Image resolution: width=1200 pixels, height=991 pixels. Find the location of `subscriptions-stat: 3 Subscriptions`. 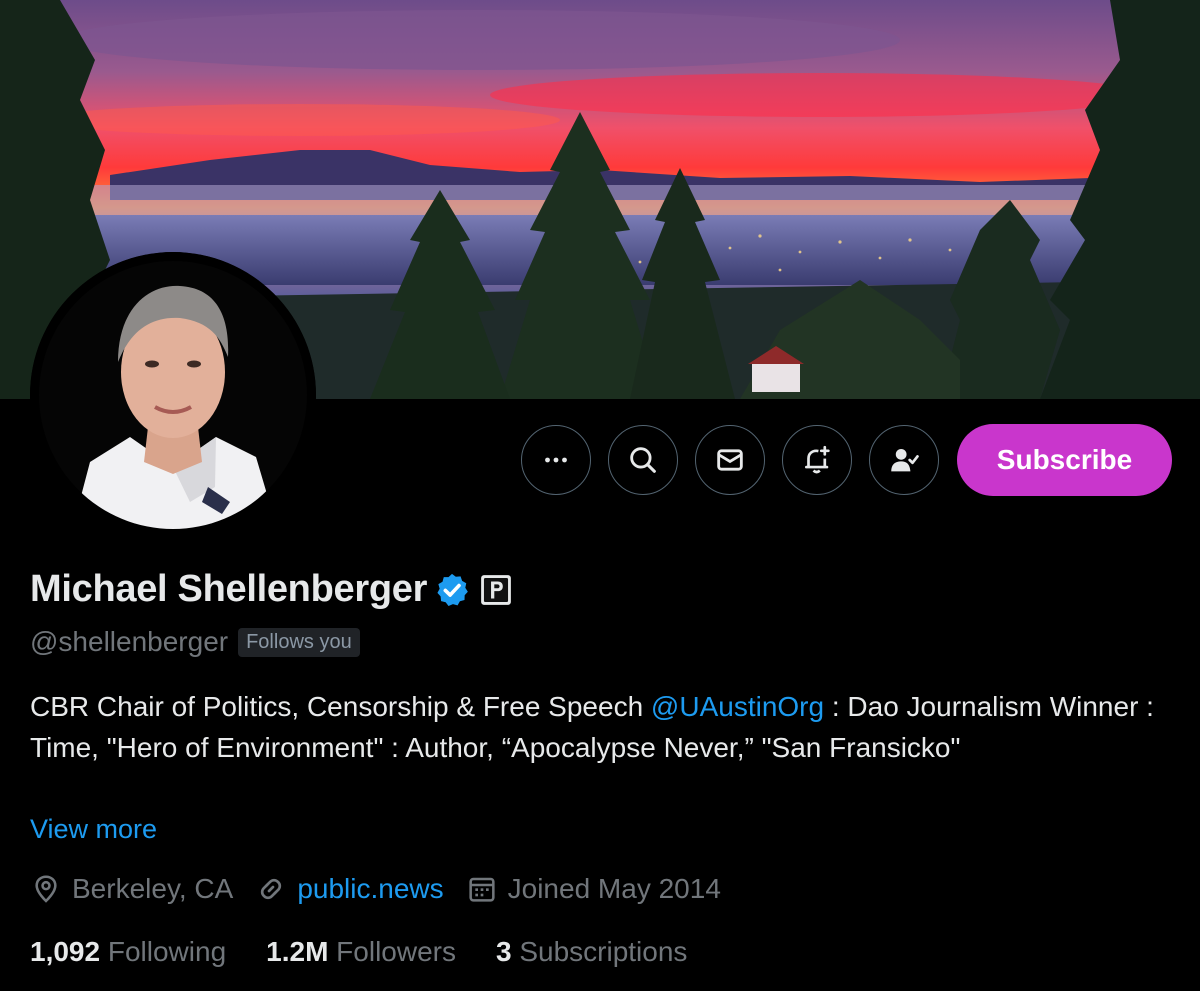

subscriptions-stat: 3 Subscriptions is located at coordinates (591, 952).